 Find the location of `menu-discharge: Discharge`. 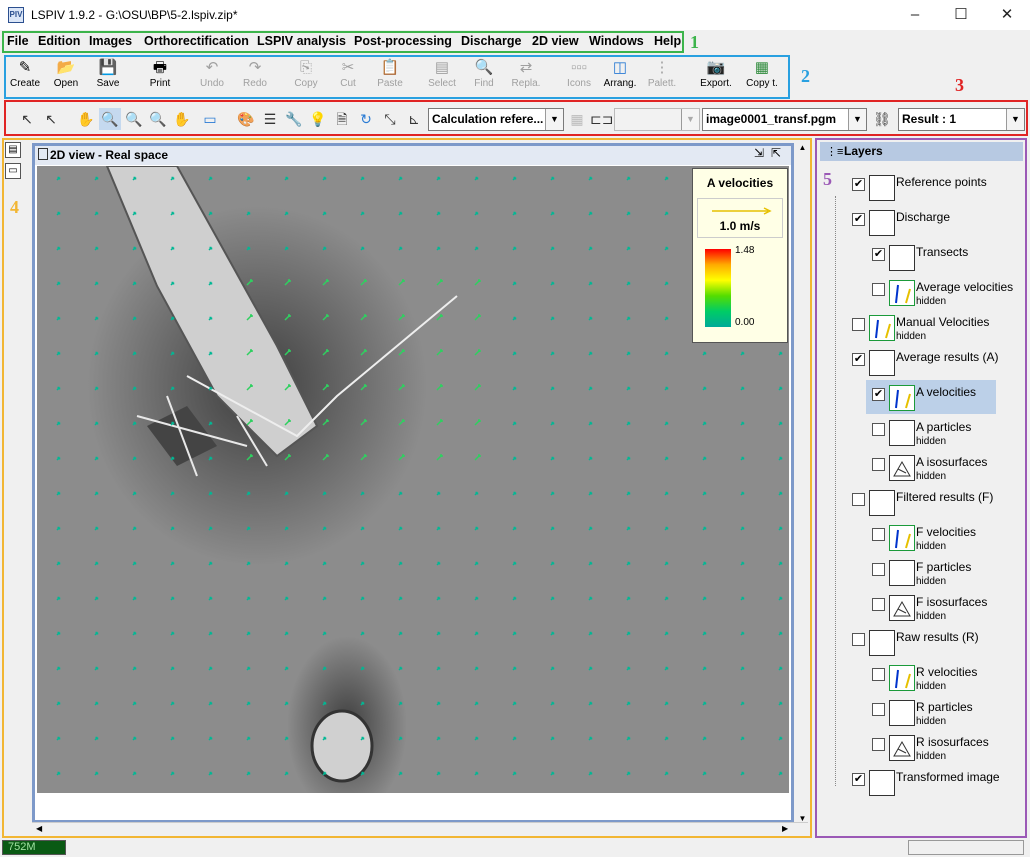

menu-discharge: Discharge is located at coordinates (491, 41).